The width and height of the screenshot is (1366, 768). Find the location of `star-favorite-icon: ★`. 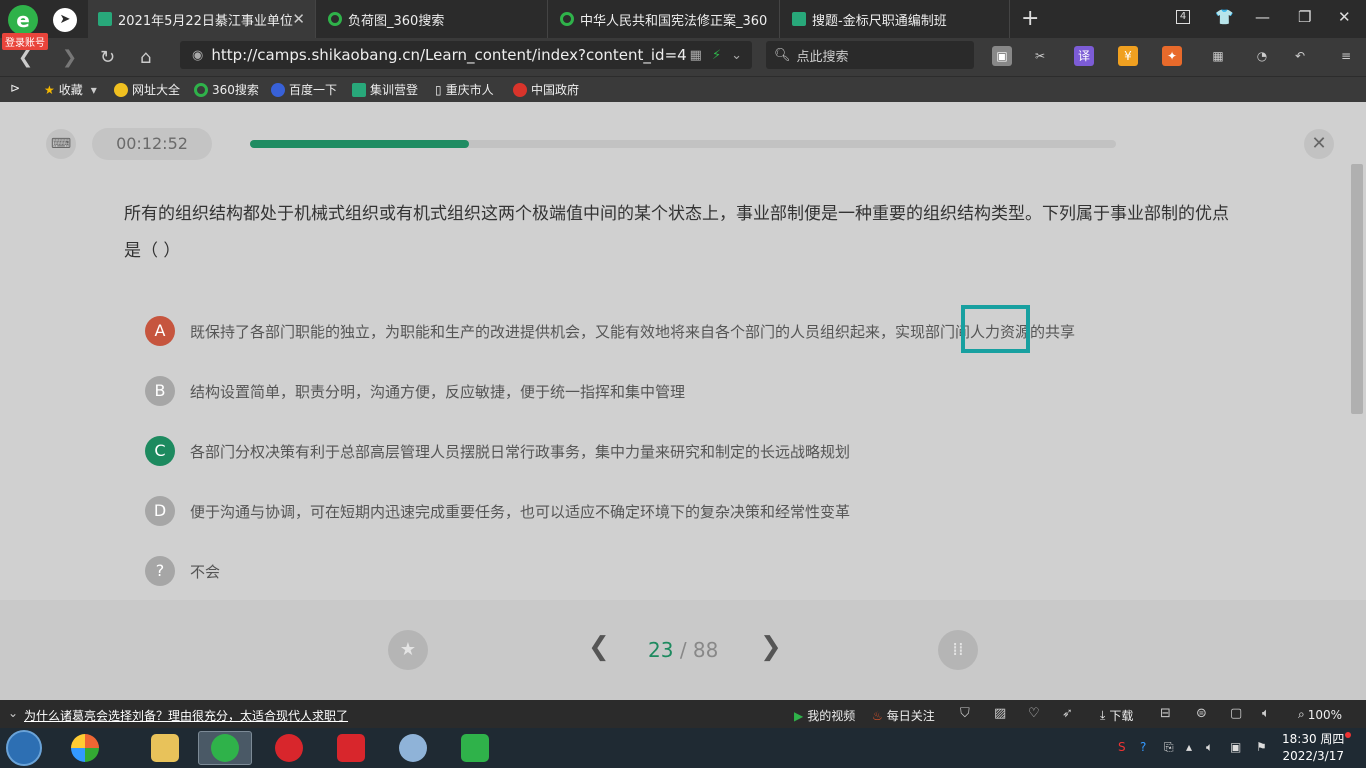

star-favorite-icon: ★ is located at coordinates (408, 650).